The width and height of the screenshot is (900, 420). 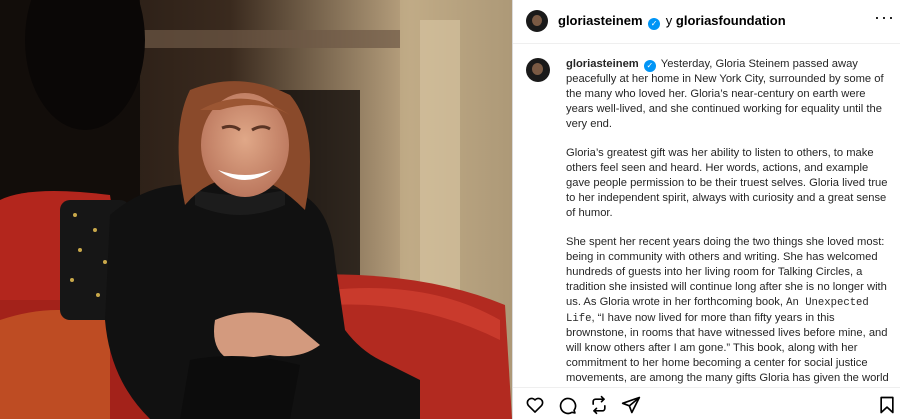 What do you see at coordinates (599, 405) in the screenshot?
I see `repost-icon` at bounding box center [599, 405].